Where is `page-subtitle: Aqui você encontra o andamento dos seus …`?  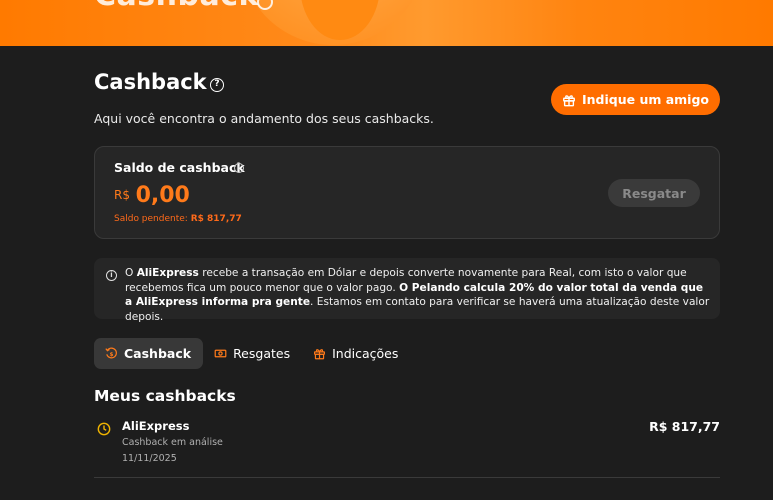
page-subtitle: Aqui você encontra o andamento dos seus … is located at coordinates (264, 118).